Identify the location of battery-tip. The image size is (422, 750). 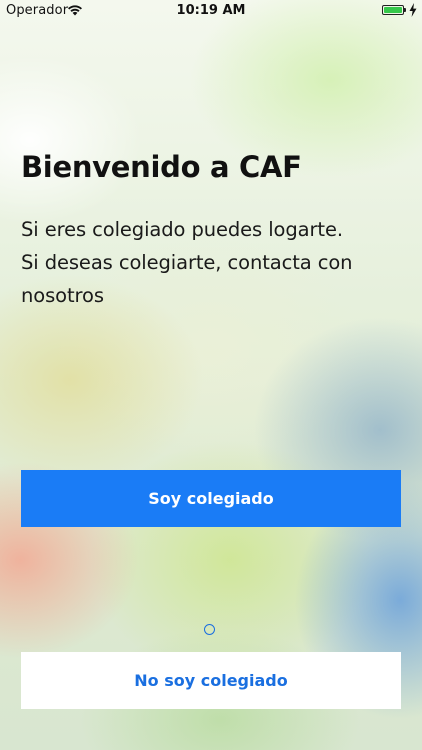
(405, 10).